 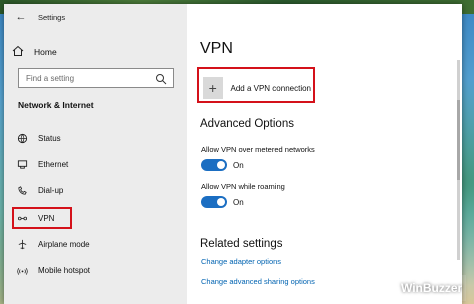 I want to click on sidebar-item-mobile-hotspot: Mobile hotspot, so click(x=97, y=270).